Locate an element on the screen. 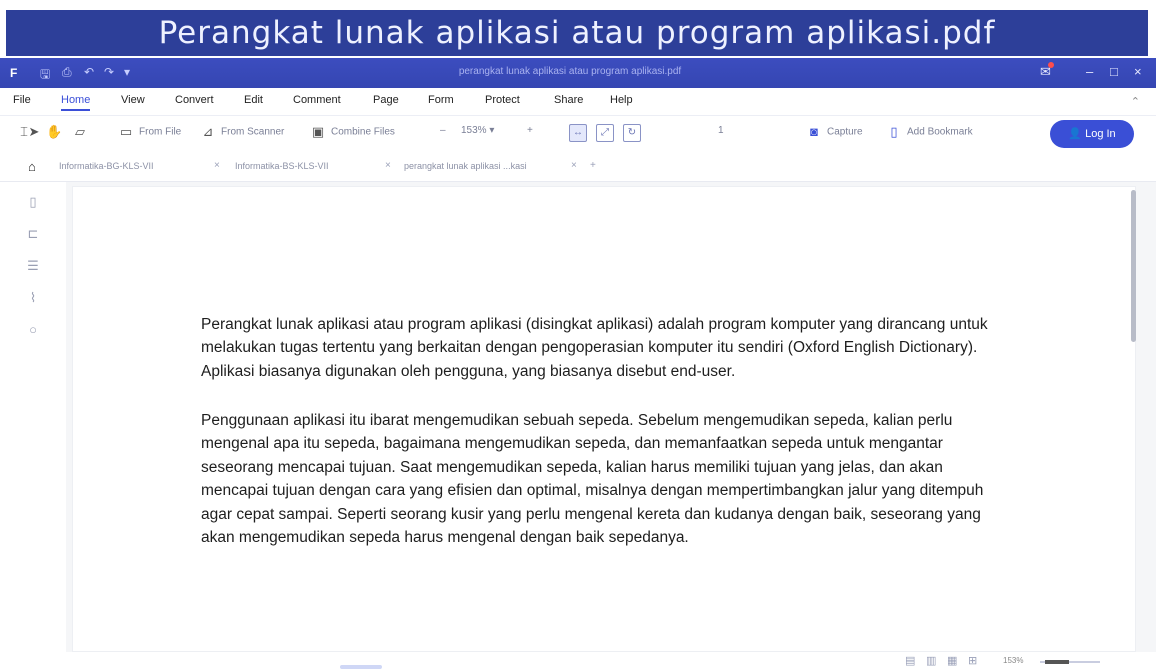 The width and height of the screenshot is (1156, 670). horizontal-scrollbar is located at coordinates (361, 667).